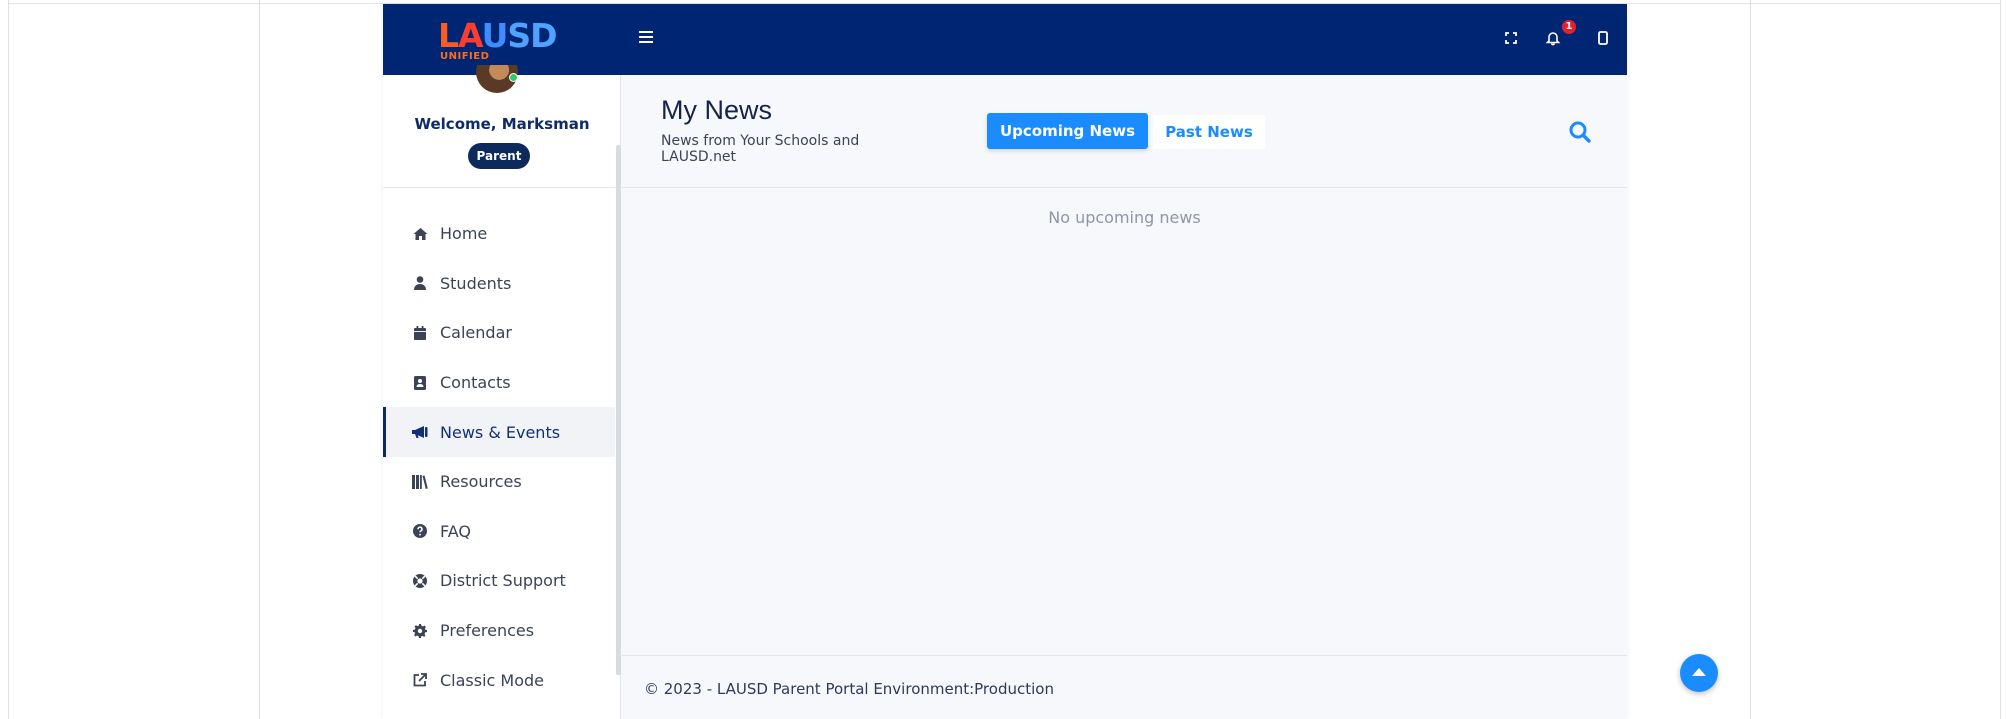  I want to click on external-link-icon, so click(420, 680).